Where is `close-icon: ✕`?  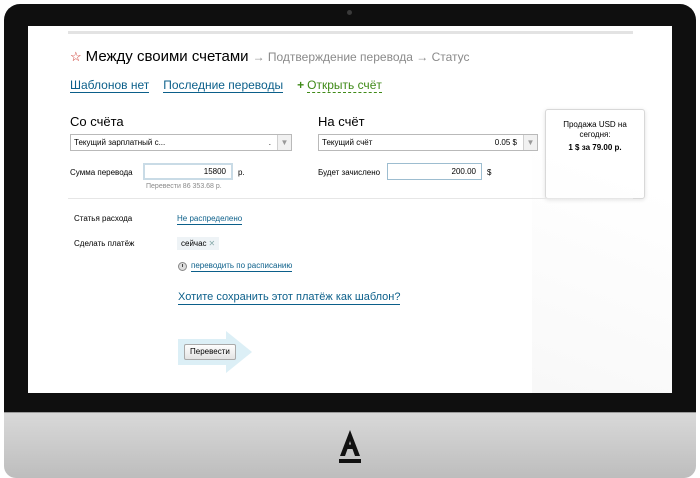
close-icon: ✕ is located at coordinates (212, 243).